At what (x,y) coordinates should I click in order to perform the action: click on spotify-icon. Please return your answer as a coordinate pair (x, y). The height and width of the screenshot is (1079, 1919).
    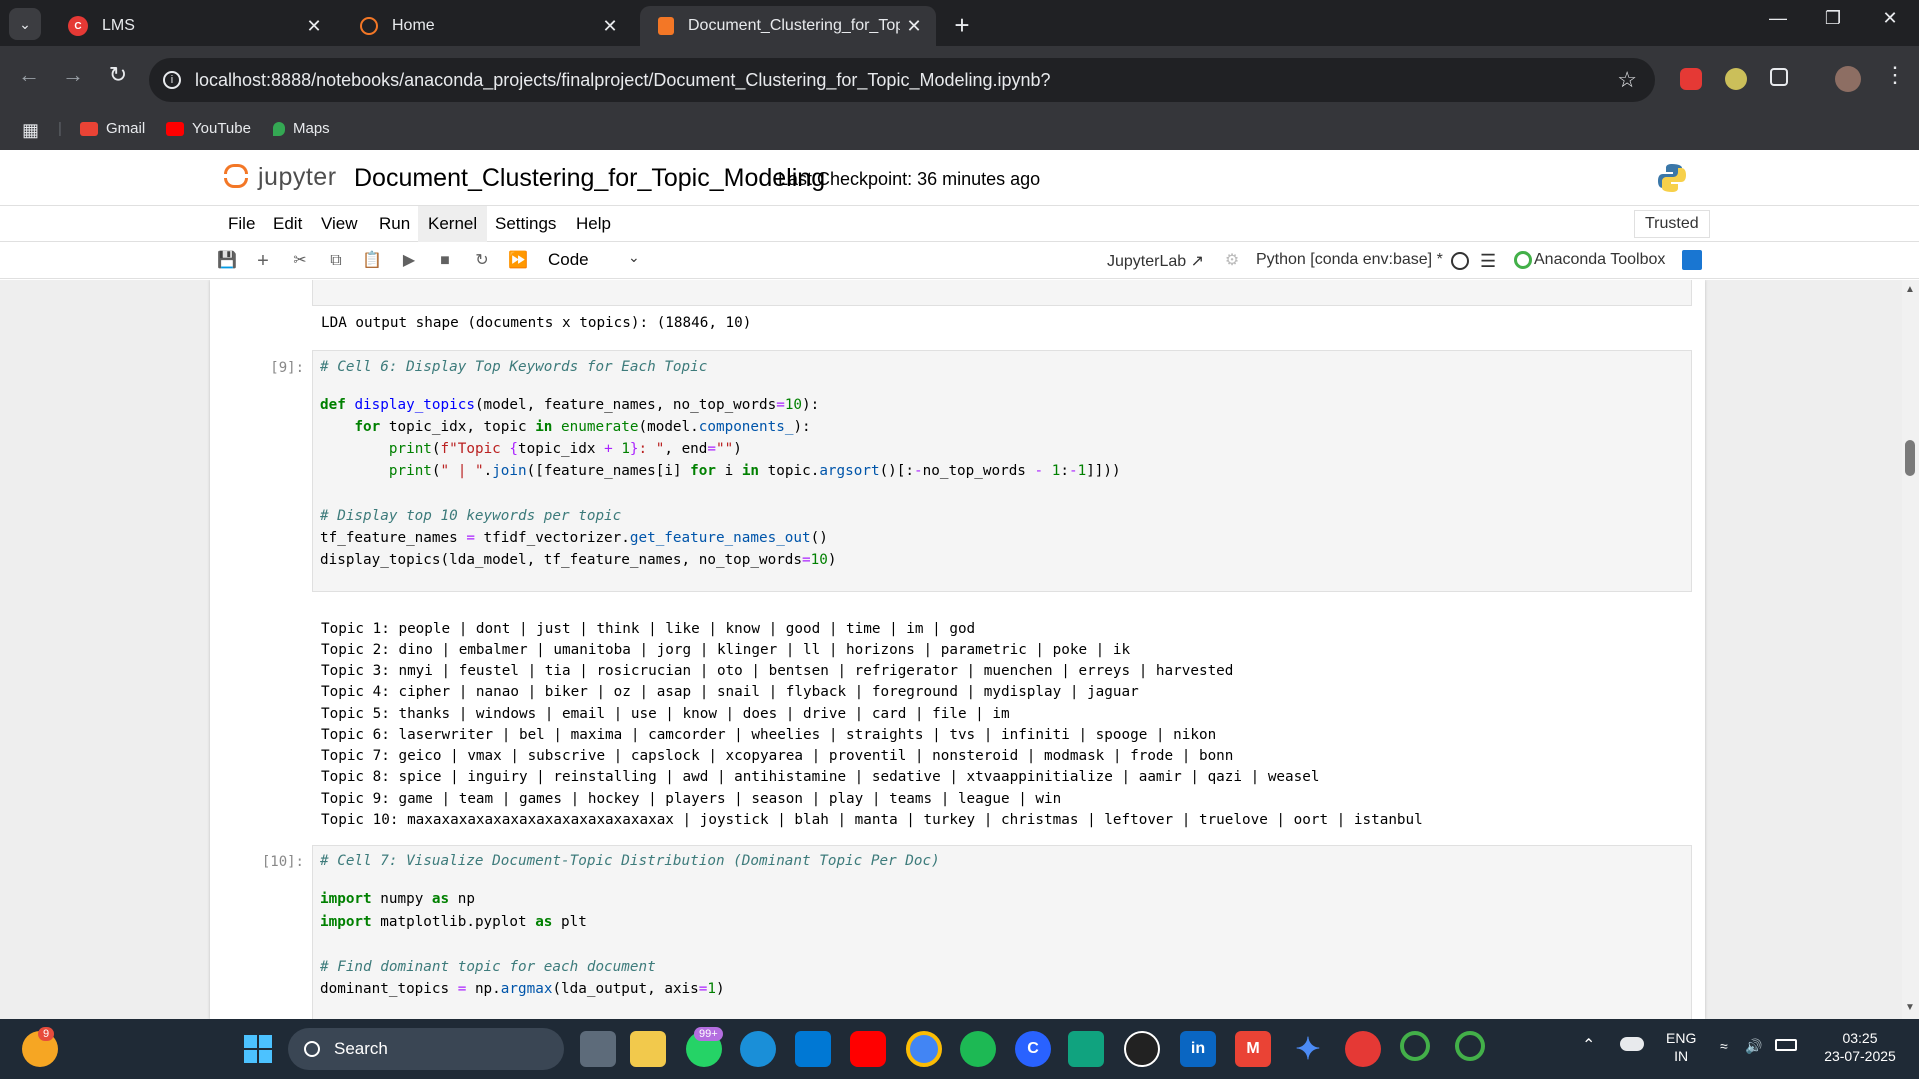
    Looking at the image, I should click on (978, 1049).